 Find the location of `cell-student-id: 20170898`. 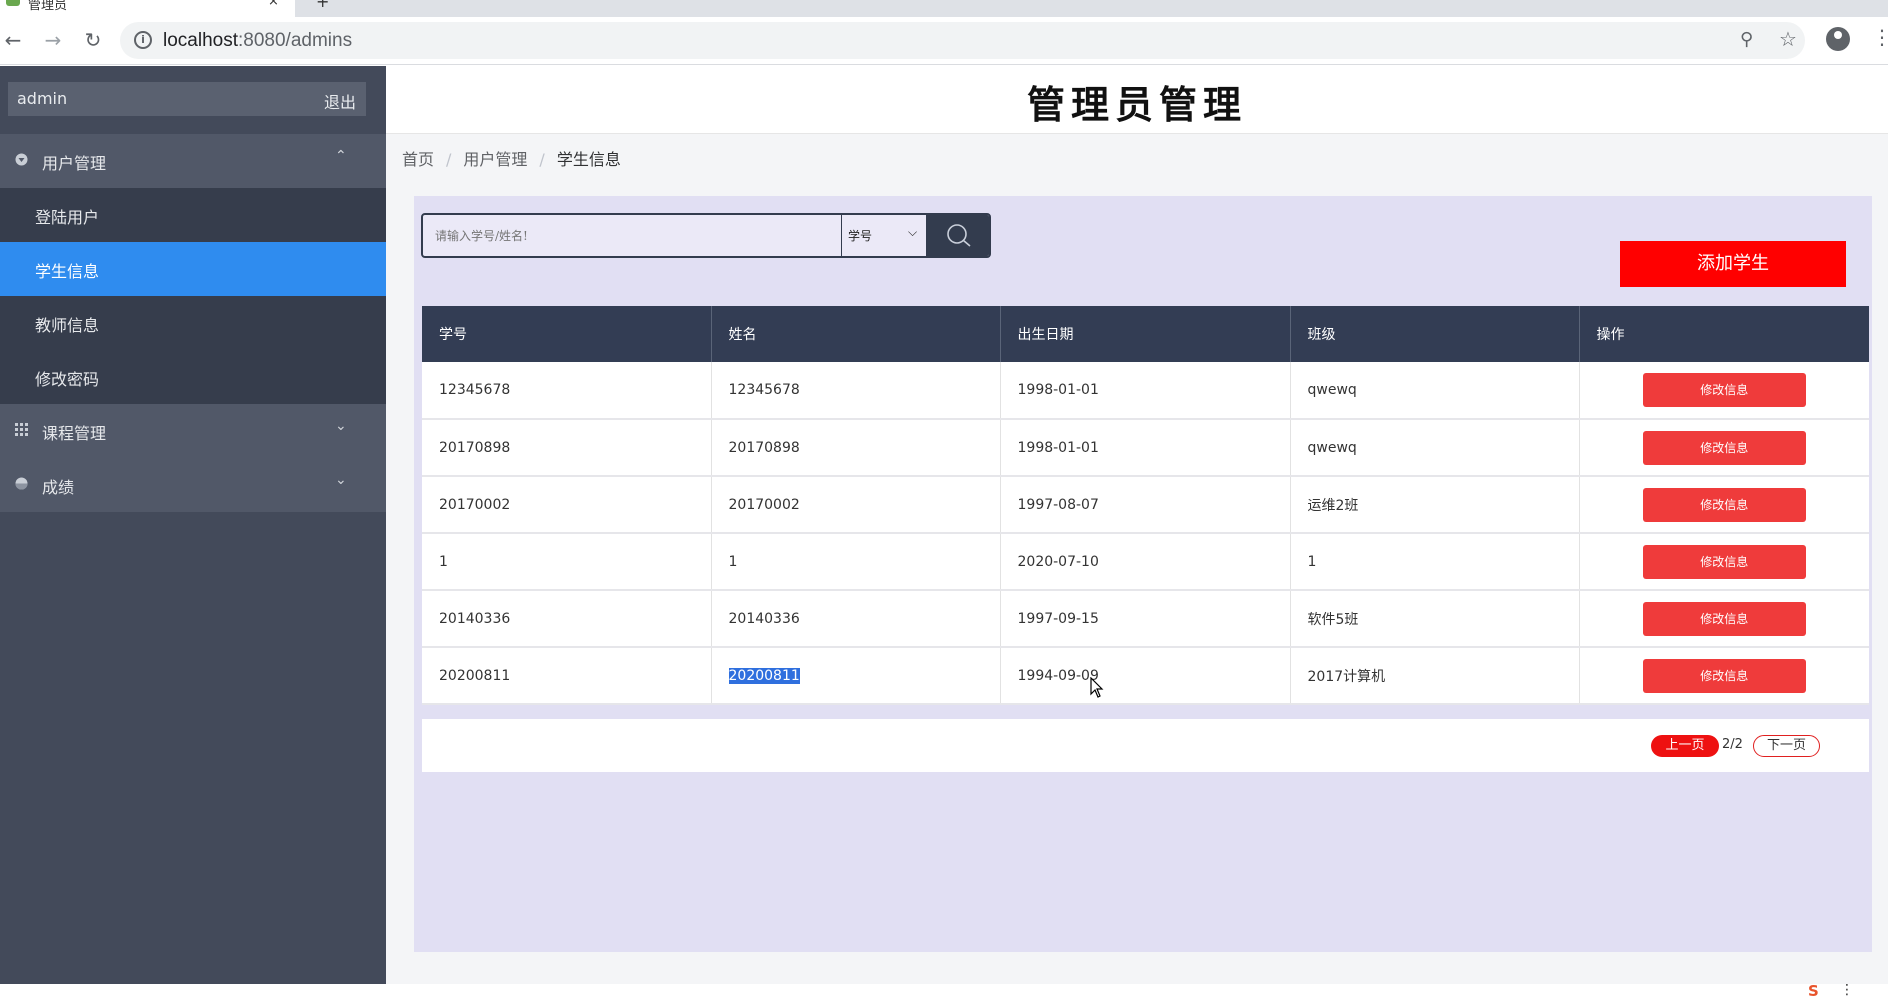

cell-student-id: 20170898 is located at coordinates (567, 448).